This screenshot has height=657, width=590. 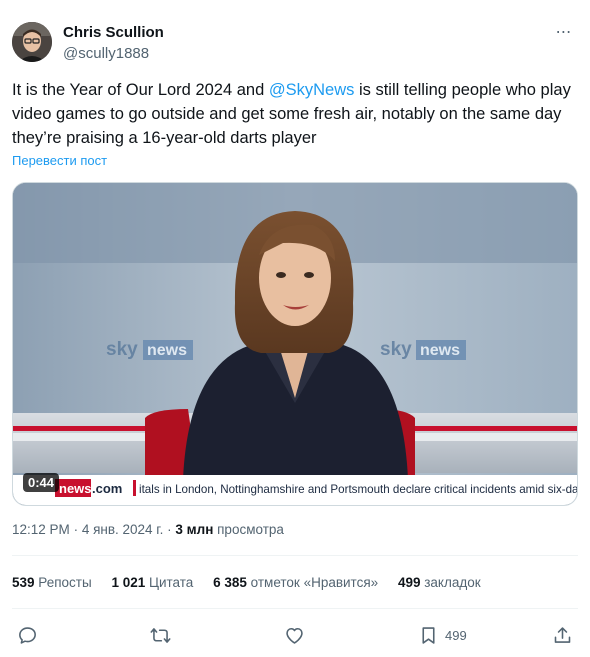 I want to click on repost-button, so click(x=160, y=635).